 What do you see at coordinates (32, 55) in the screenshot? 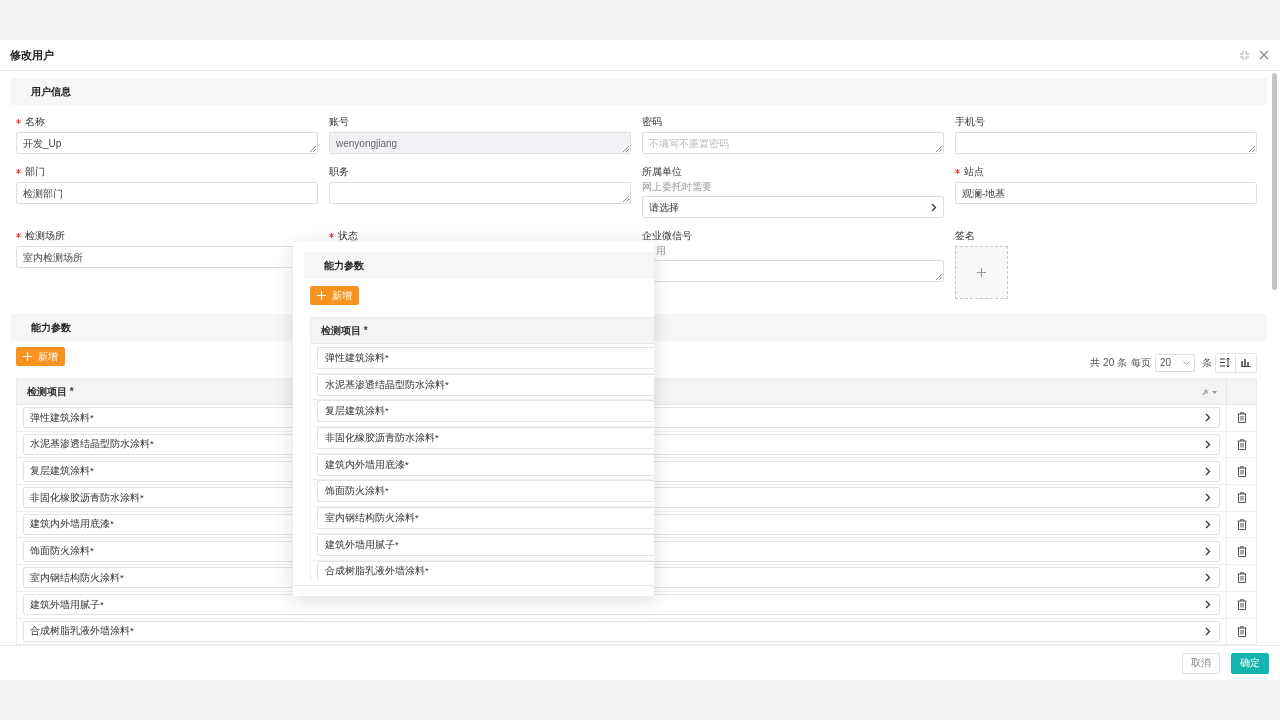
I see `dialog-title: 修改用户` at bounding box center [32, 55].